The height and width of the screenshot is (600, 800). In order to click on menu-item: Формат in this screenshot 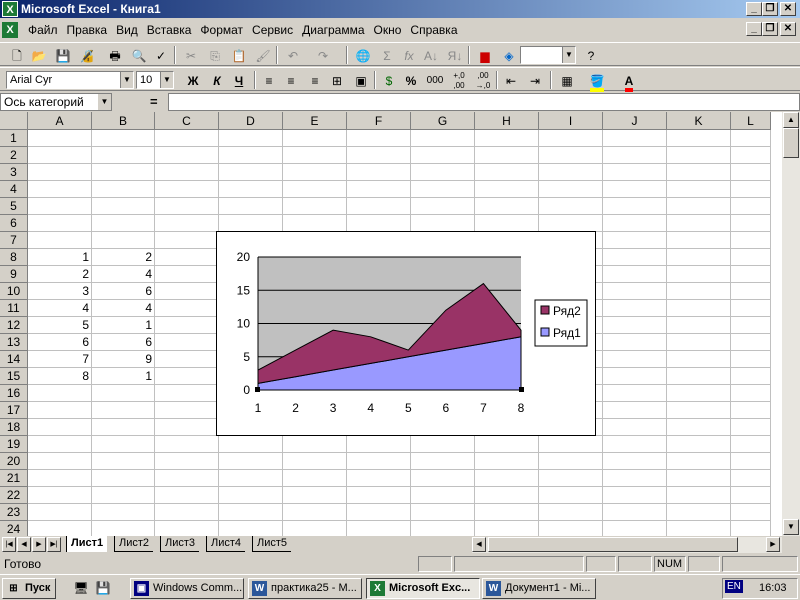, I will do `click(221, 30)`.